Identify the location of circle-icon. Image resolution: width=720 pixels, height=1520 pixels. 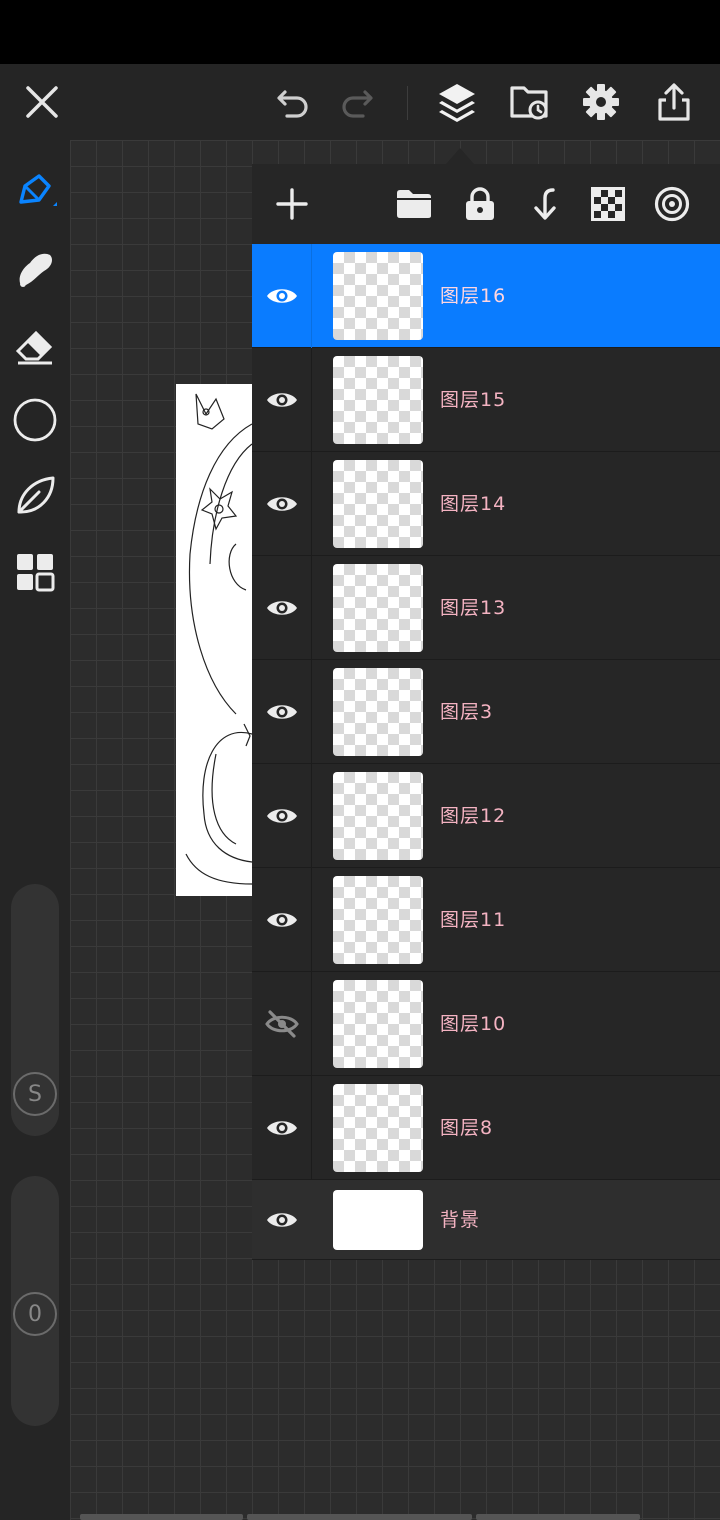
(35, 420).